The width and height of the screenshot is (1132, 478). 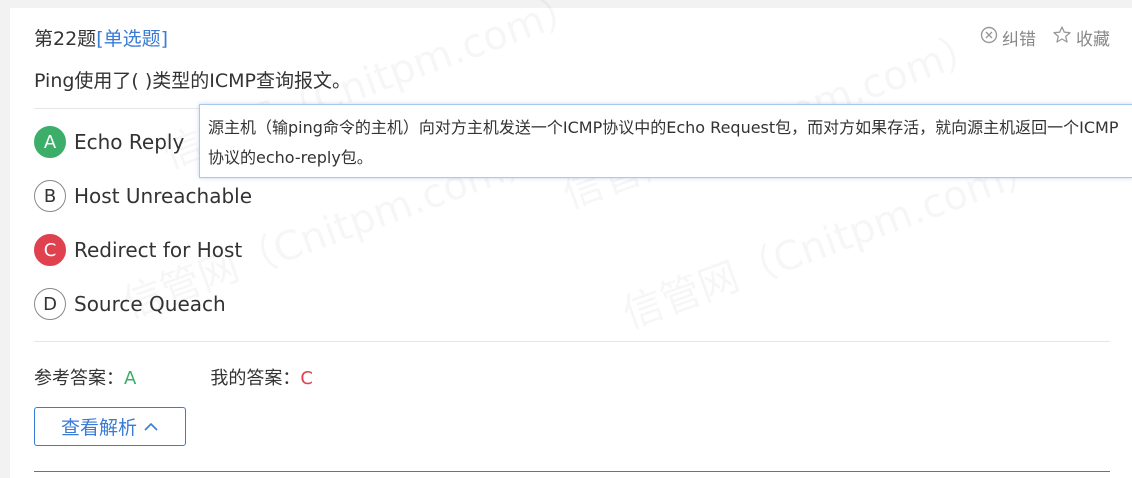 I want to click on report-error-label: 纠错, so click(x=1019, y=40).